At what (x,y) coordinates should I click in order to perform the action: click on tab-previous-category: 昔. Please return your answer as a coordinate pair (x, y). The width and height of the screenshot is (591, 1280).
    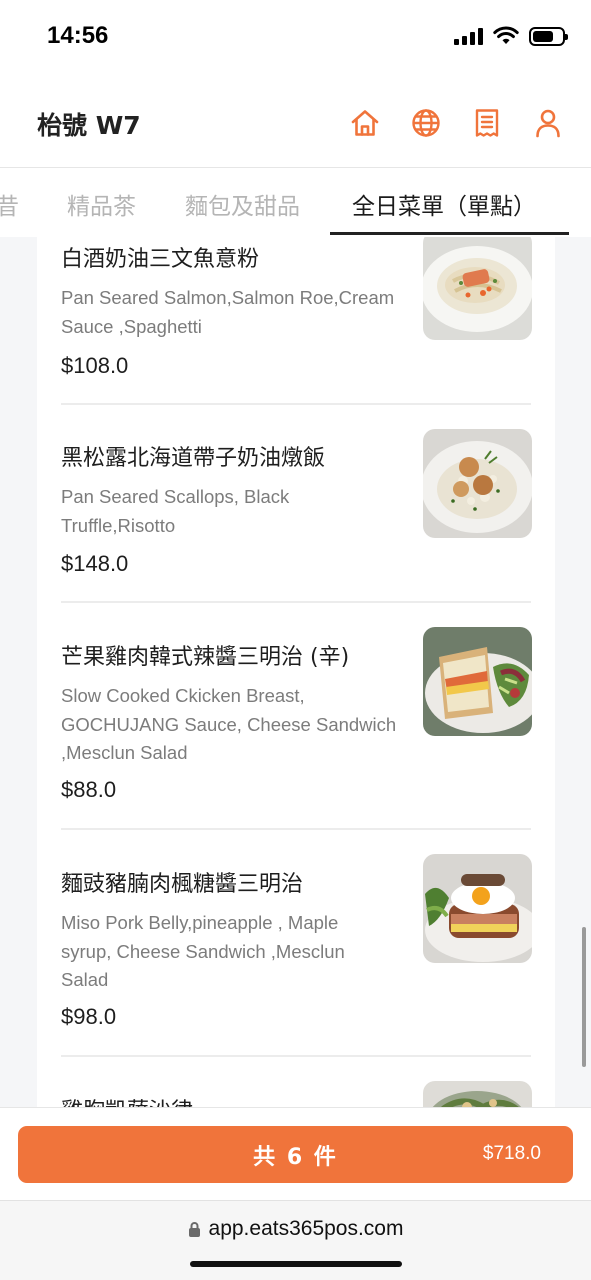
    Looking at the image, I should click on (9, 204).